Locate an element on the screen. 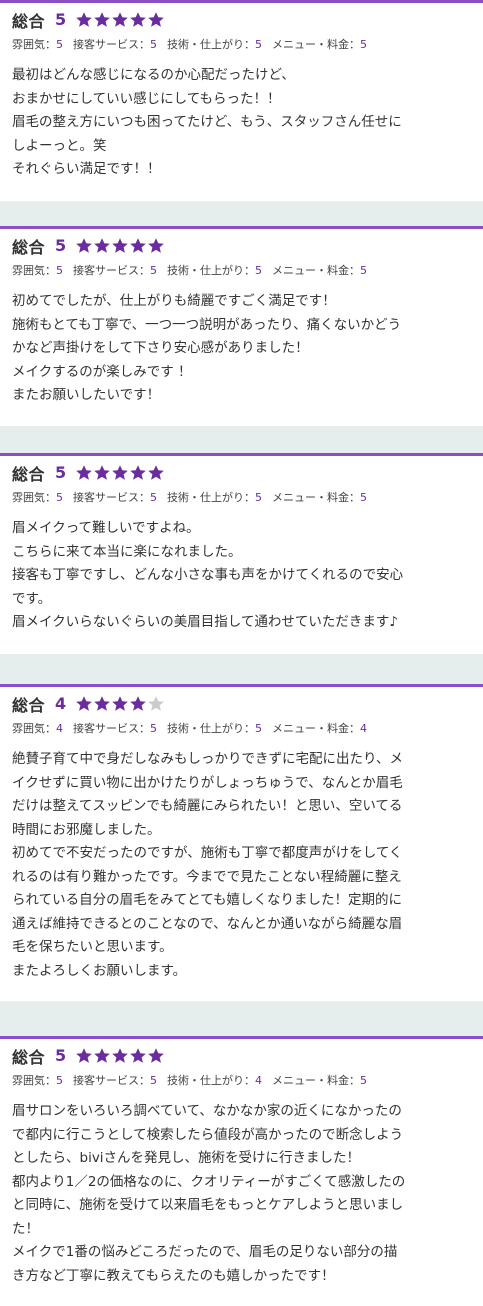  subscore-atmosphere: 雰囲気：4 is located at coordinates (37, 728).